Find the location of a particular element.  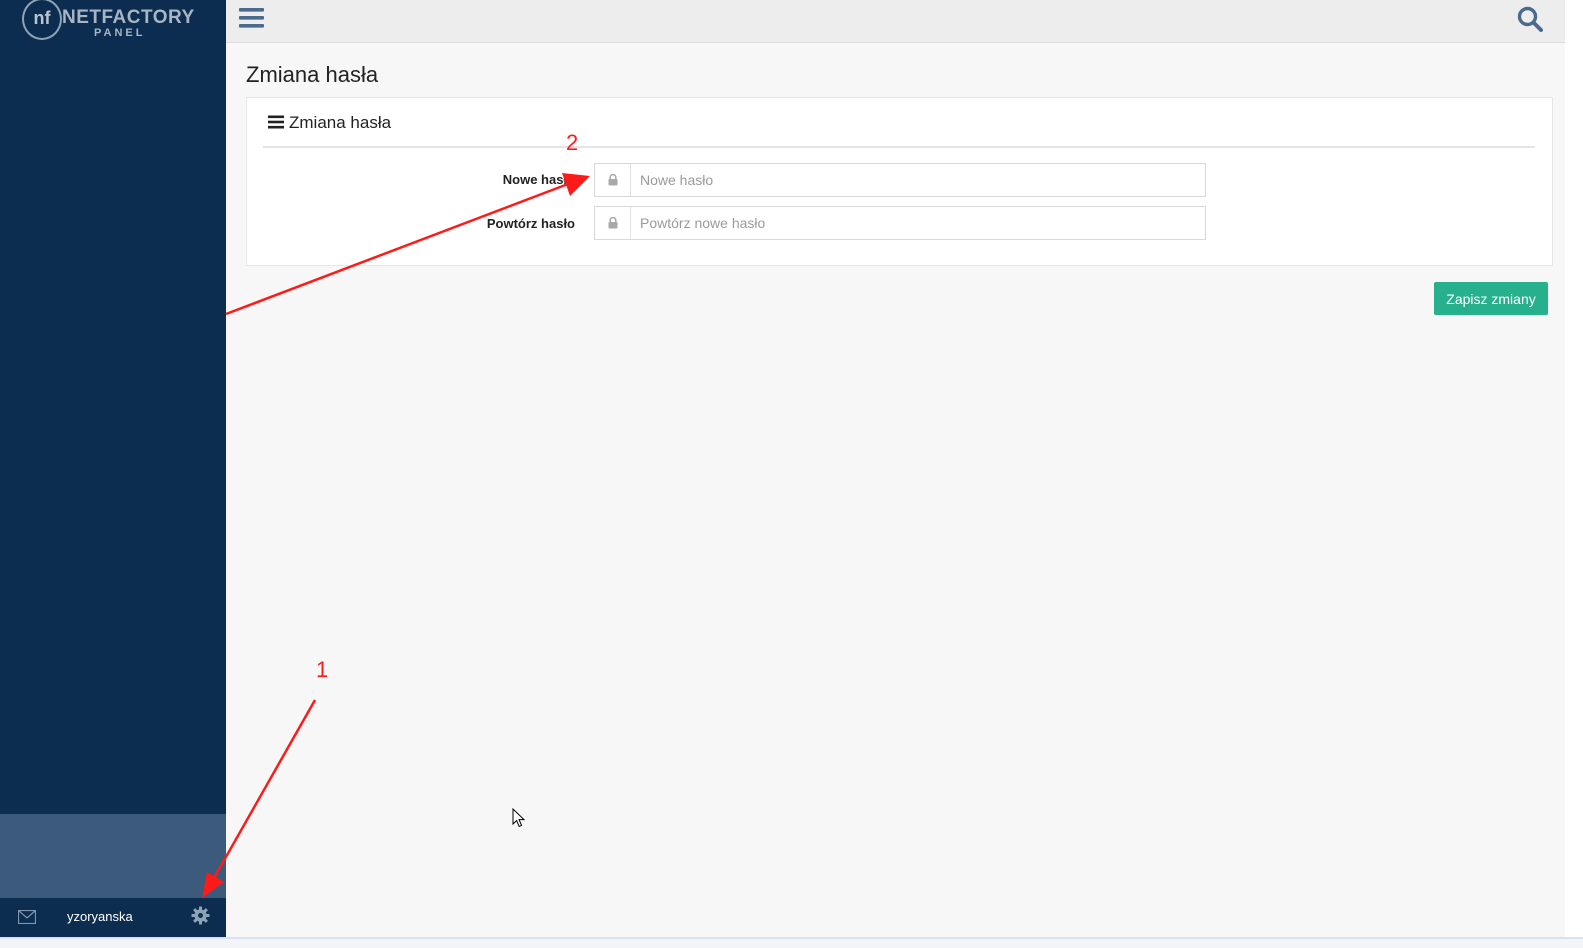

repeat-password-label: Powtórz hasło is located at coordinates (530, 223).